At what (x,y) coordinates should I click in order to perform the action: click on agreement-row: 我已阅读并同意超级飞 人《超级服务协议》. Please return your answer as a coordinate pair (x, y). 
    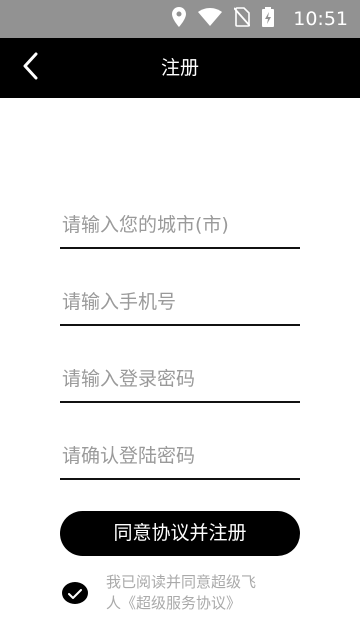
    Looking at the image, I should click on (180, 595).